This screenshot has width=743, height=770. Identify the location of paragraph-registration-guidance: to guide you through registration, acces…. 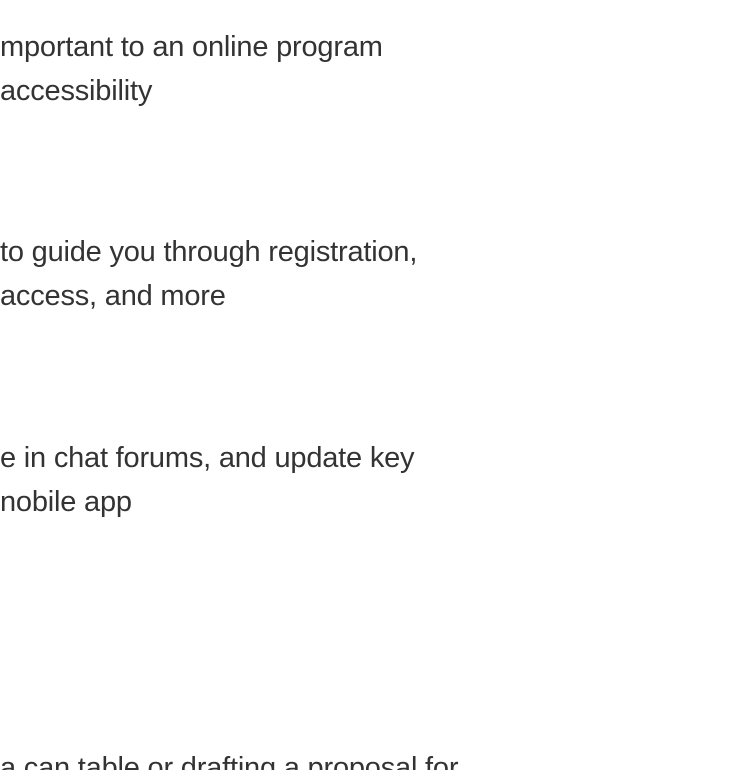
(208, 274).